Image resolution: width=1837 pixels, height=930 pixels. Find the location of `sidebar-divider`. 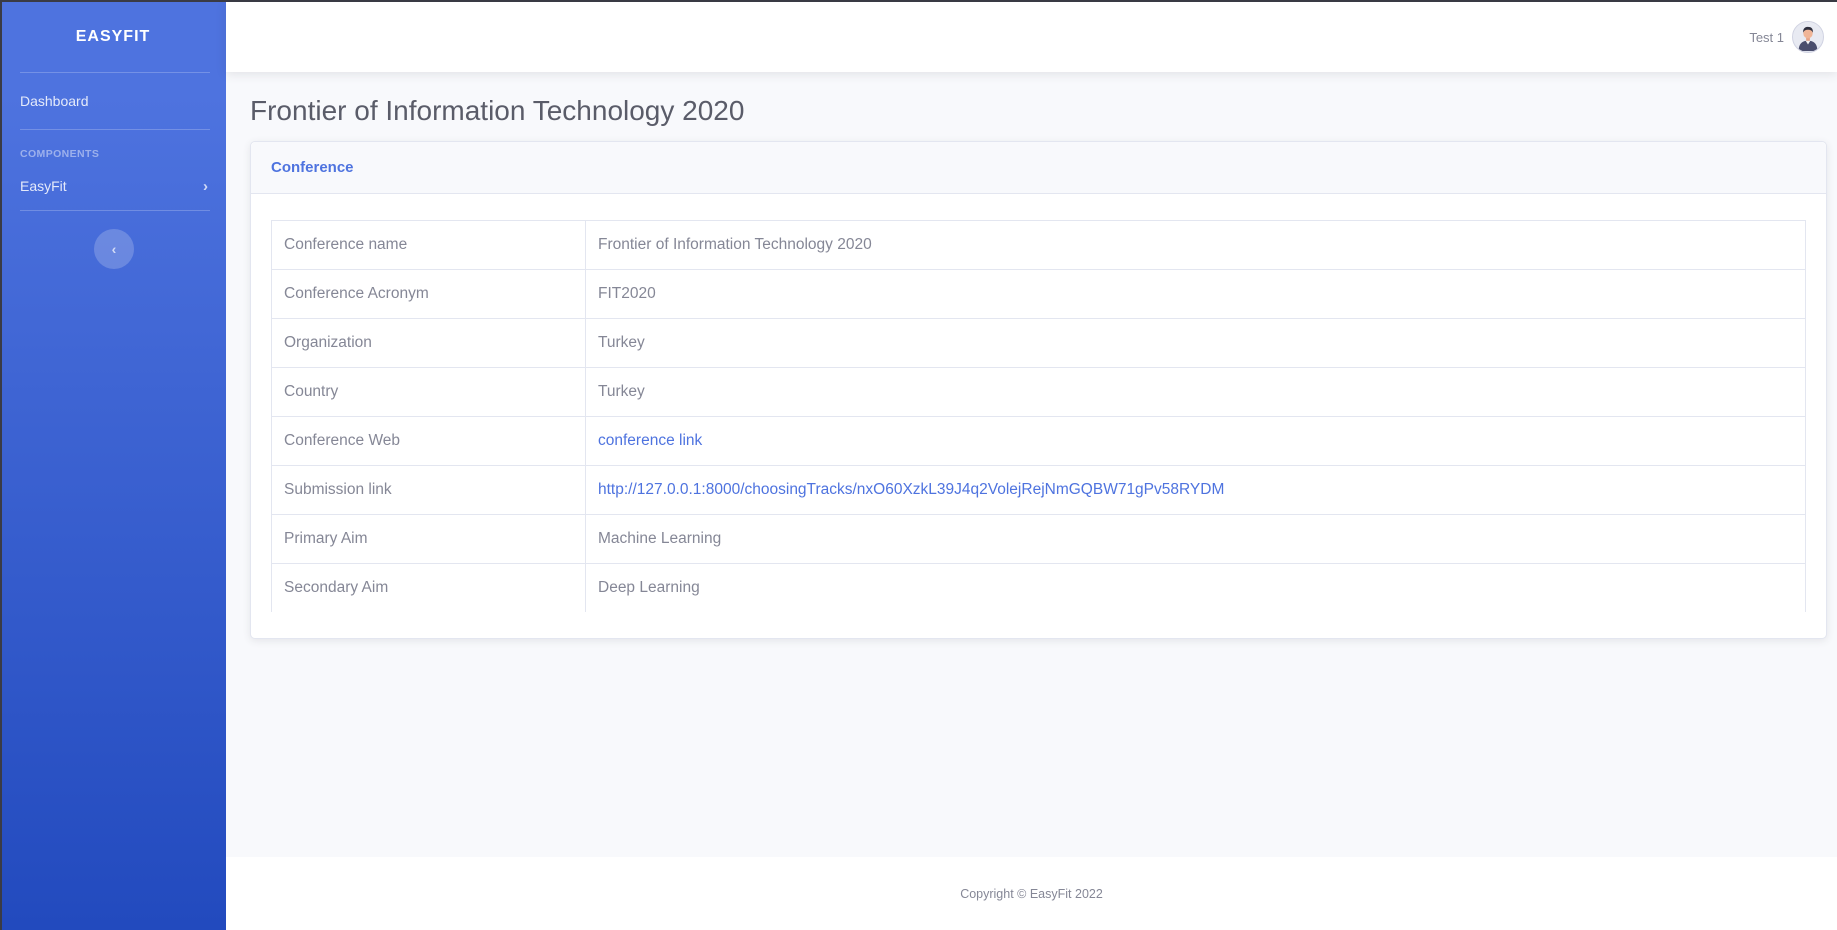

sidebar-divider is located at coordinates (115, 210).